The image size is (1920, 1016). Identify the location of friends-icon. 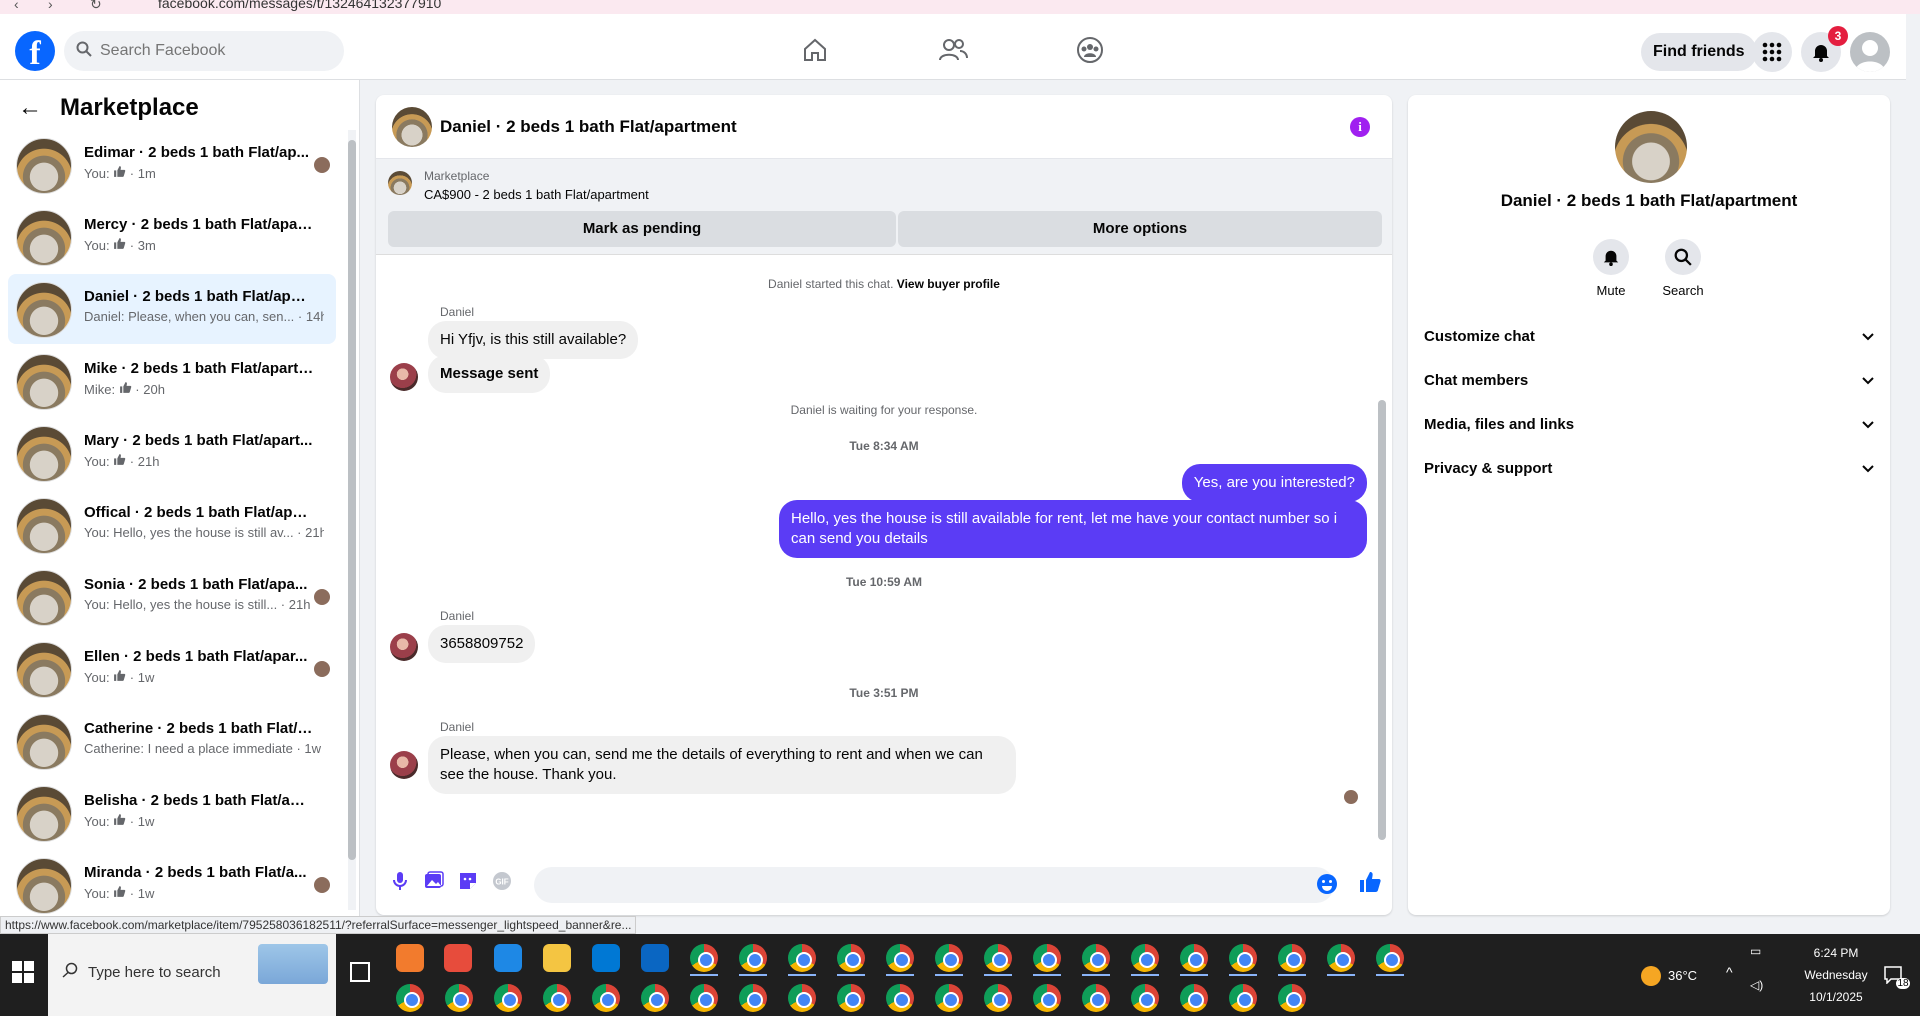
(953, 50).